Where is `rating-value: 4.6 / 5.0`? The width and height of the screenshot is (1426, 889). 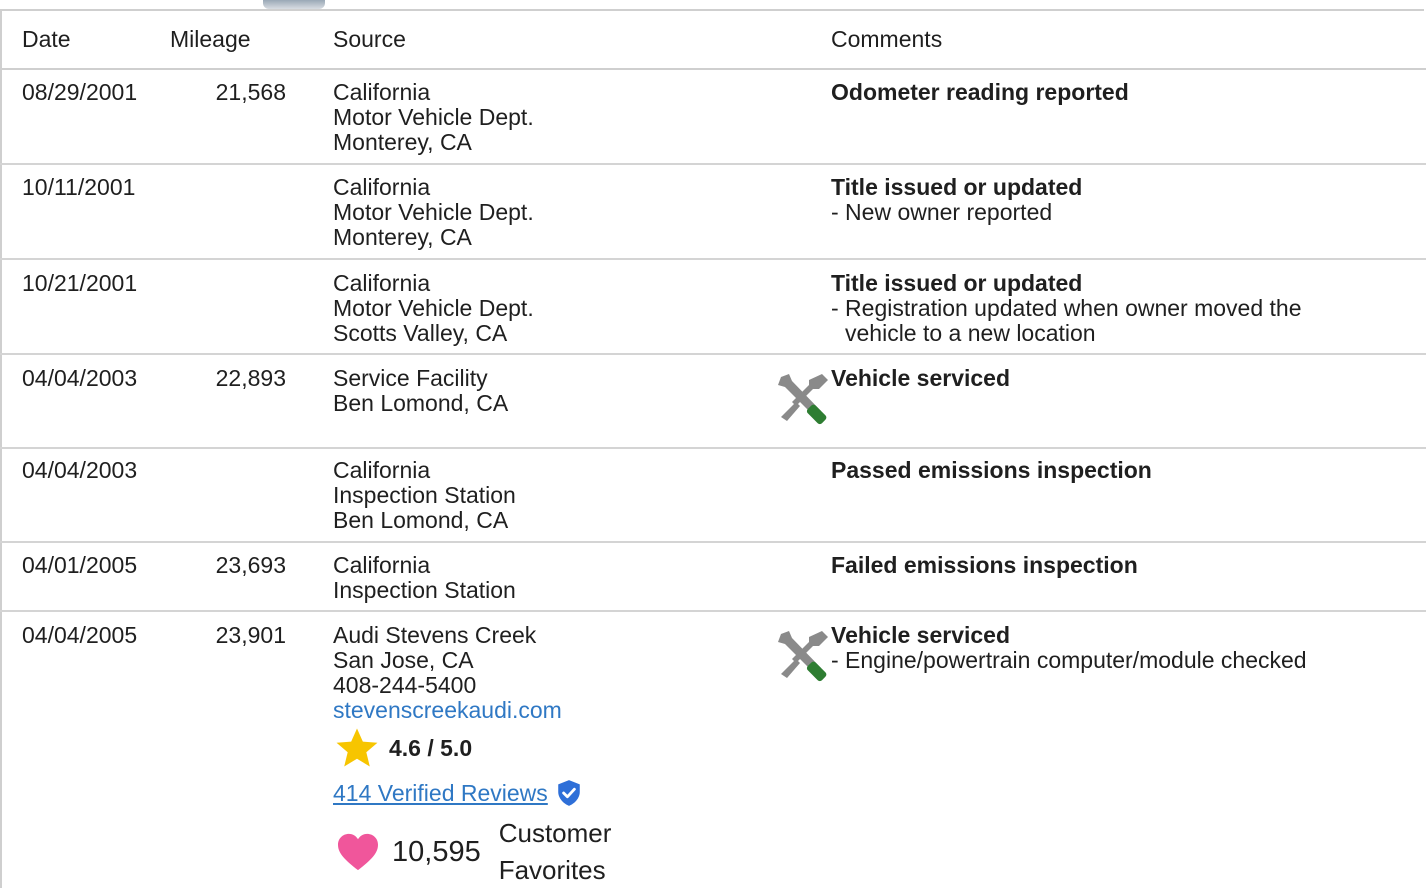
rating-value: 4.6 / 5.0 is located at coordinates (431, 747).